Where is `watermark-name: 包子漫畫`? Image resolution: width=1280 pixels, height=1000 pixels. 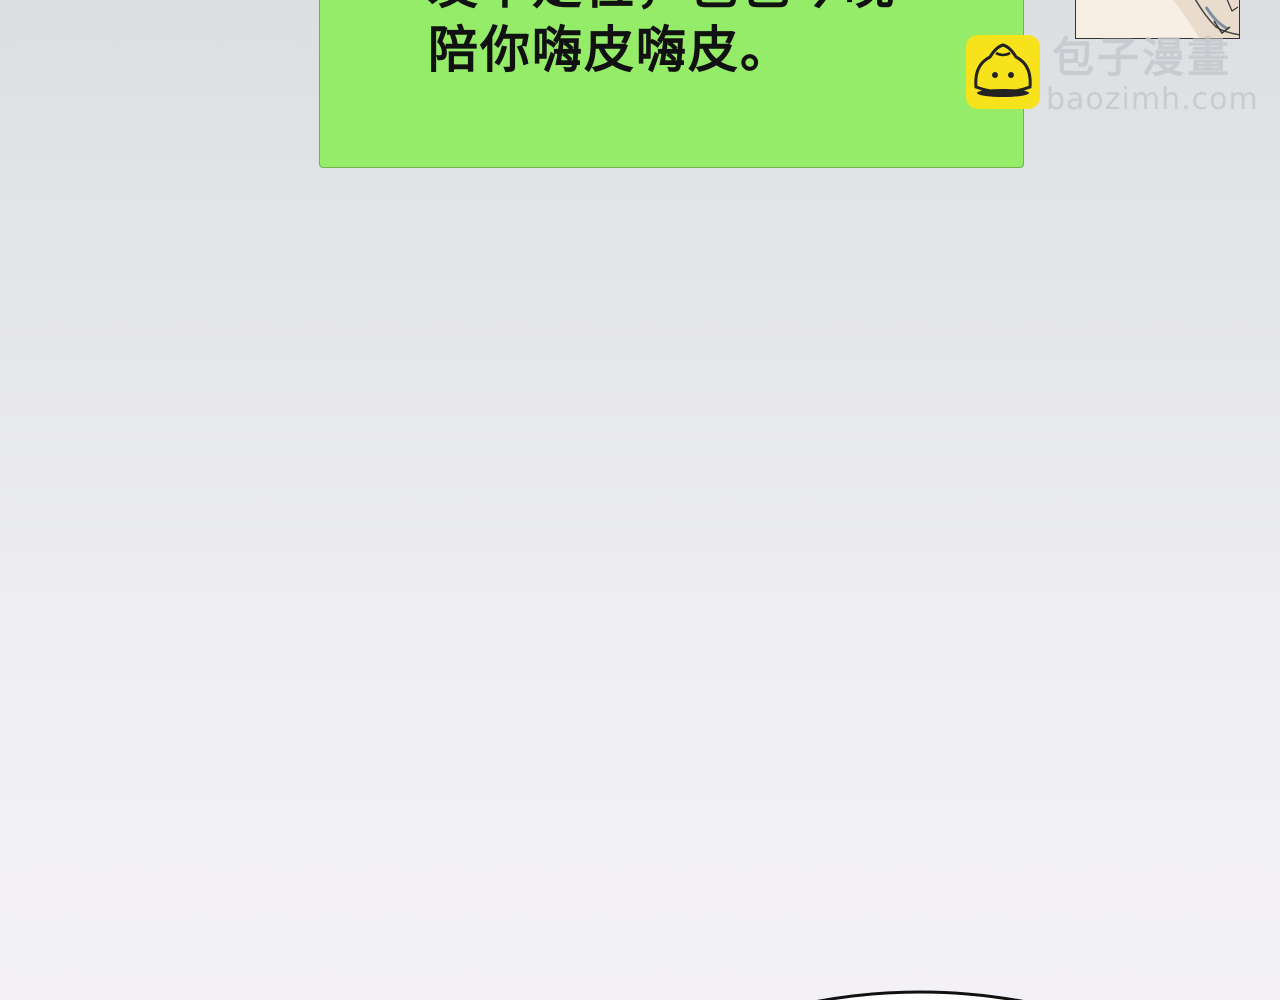 watermark-name: 包子漫畫 is located at coordinates (1142, 57).